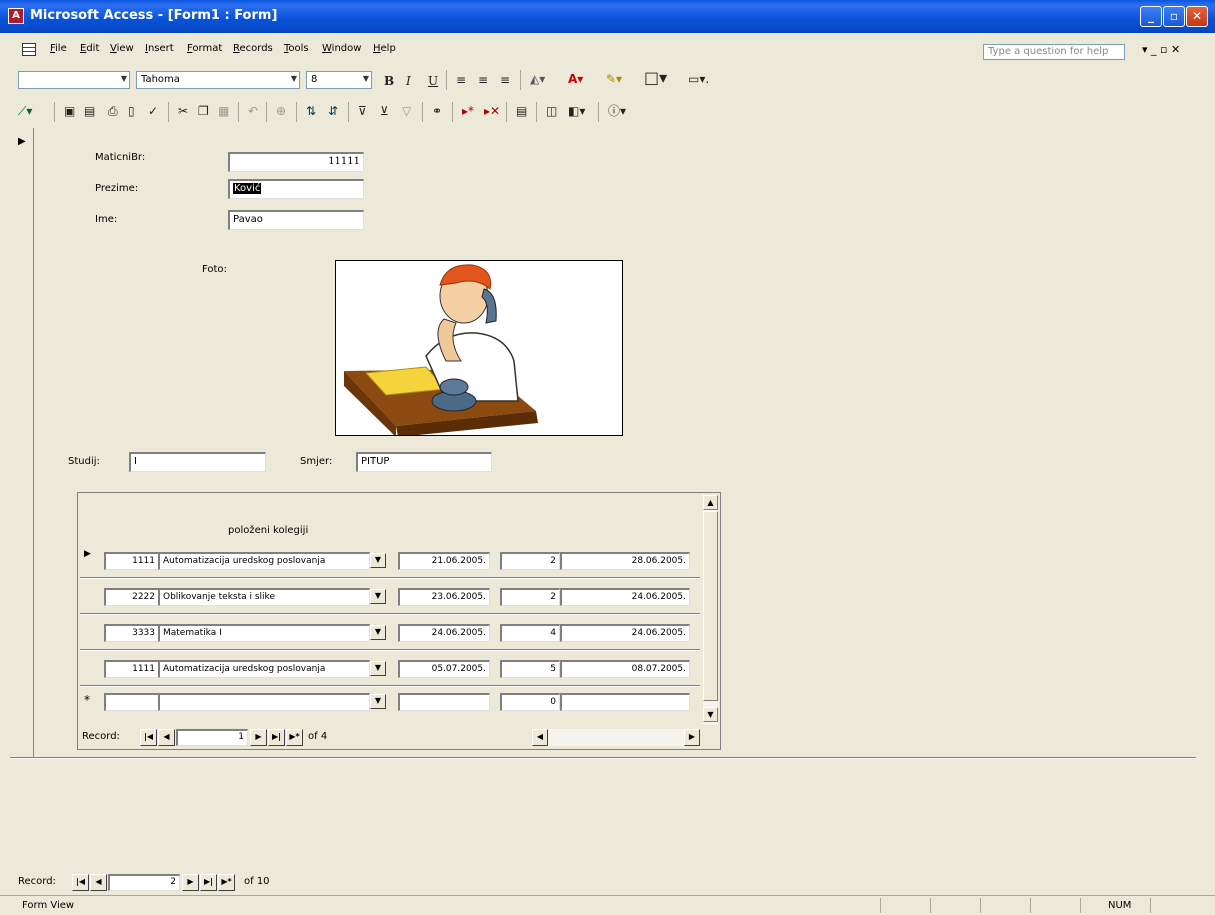 This screenshot has height=915, width=1215. Describe the element at coordinates (197, 462) in the screenshot. I see `studij-field: I` at that location.